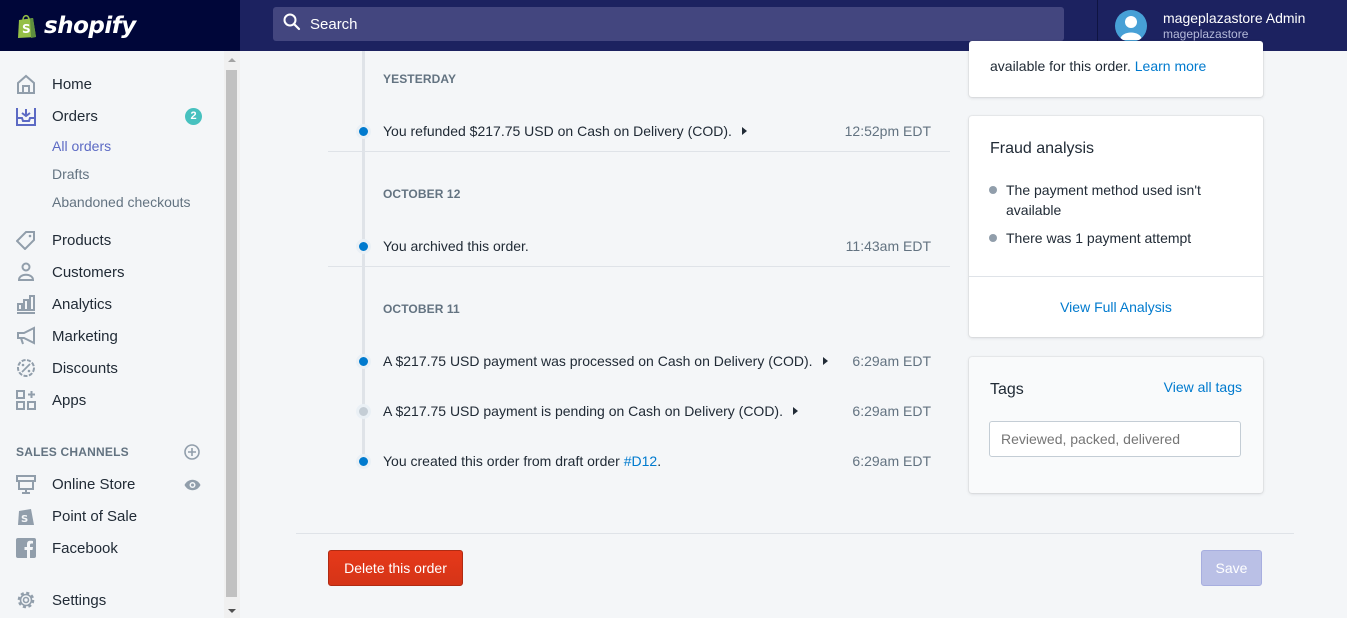  I want to click on discount-icon, so click(26, 368).